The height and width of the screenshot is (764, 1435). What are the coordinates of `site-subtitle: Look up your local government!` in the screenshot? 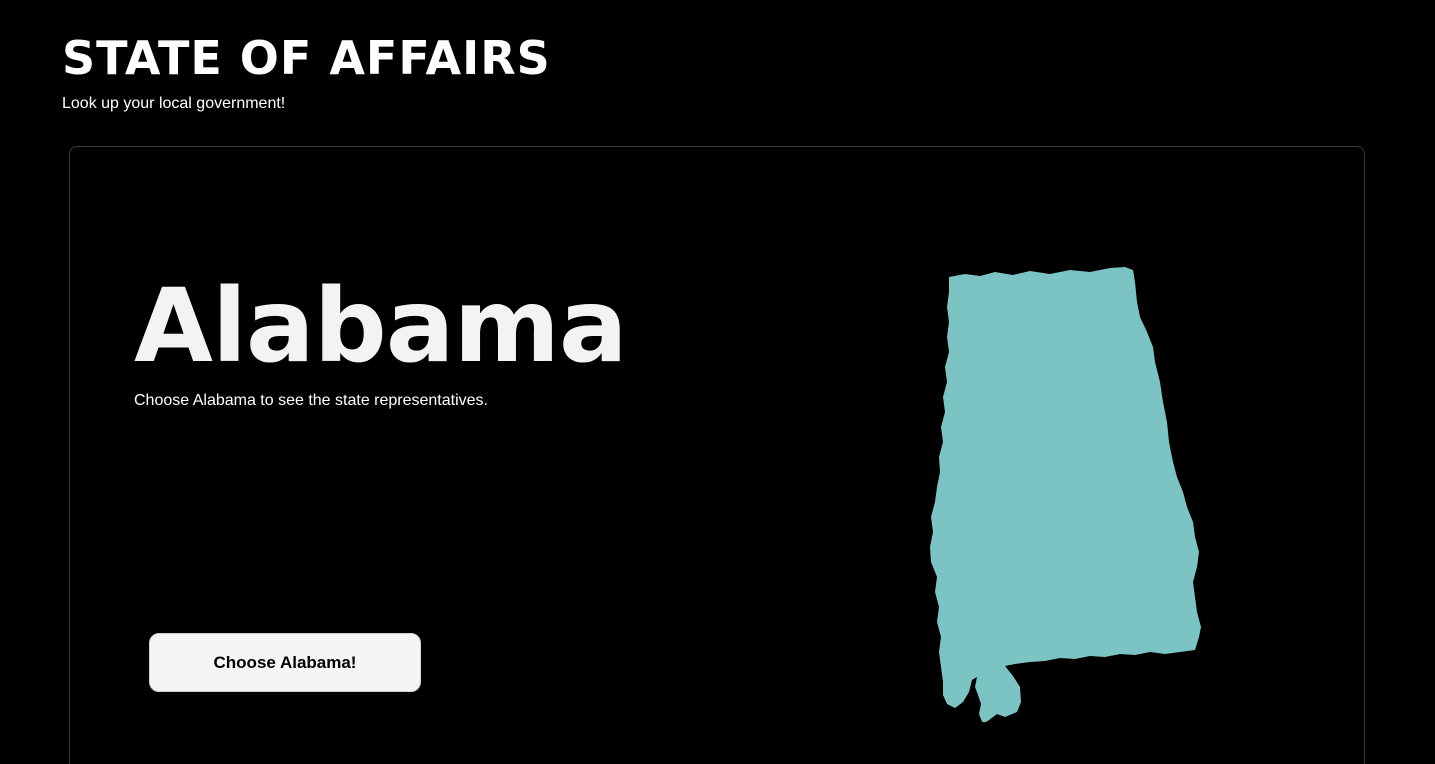 It's located at (174, 103).